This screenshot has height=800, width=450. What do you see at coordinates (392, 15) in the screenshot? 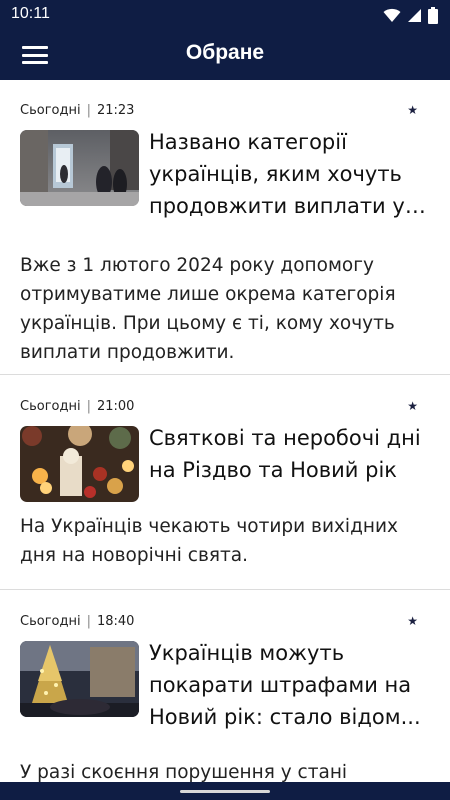
I see `wifi-icon` at bounding box center [392, 15].